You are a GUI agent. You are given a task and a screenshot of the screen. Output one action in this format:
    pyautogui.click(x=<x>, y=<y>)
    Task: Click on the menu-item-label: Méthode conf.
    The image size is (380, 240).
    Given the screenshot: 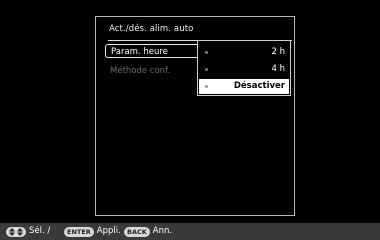 What is the action you would take?
    pyautogui.click(x=140, y=71)
    